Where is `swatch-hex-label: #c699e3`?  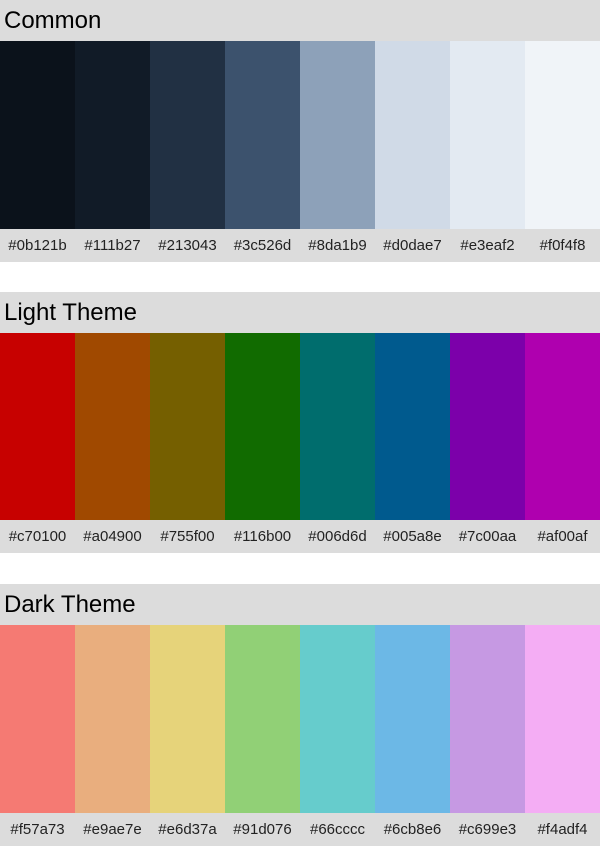
swatch-hex-label: #c699e3 is located at coordinates (487, 829).